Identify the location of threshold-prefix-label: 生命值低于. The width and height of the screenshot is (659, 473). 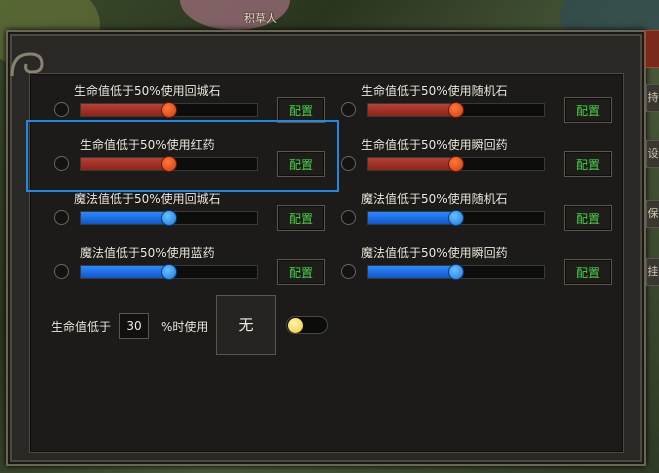
(81, 327).